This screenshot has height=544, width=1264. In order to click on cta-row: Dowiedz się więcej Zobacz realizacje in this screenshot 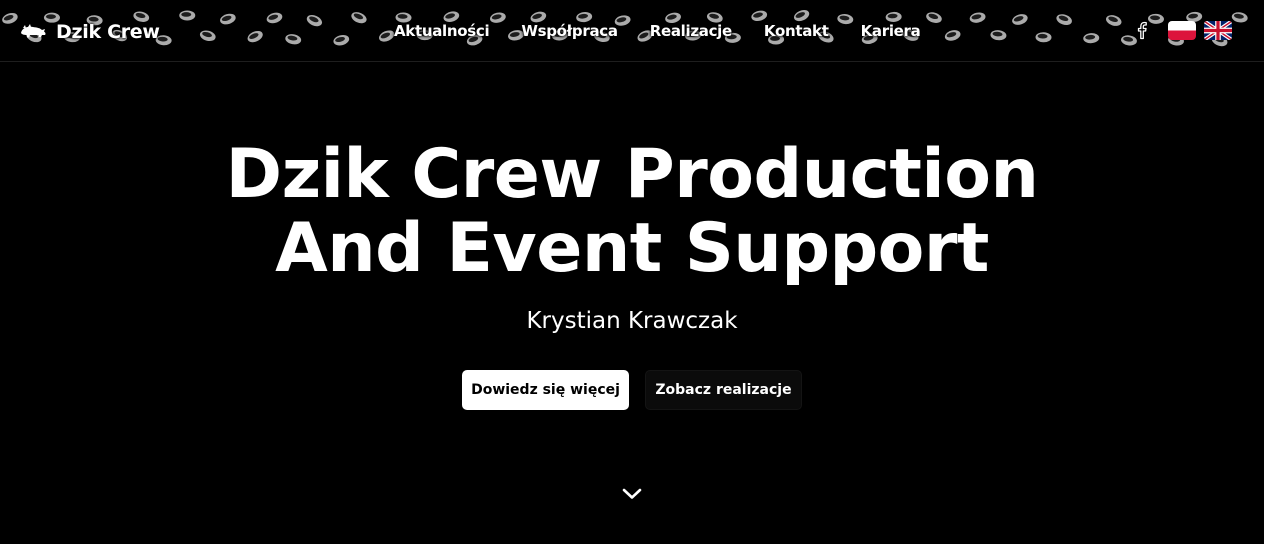, I will do `click(632, 390)`.